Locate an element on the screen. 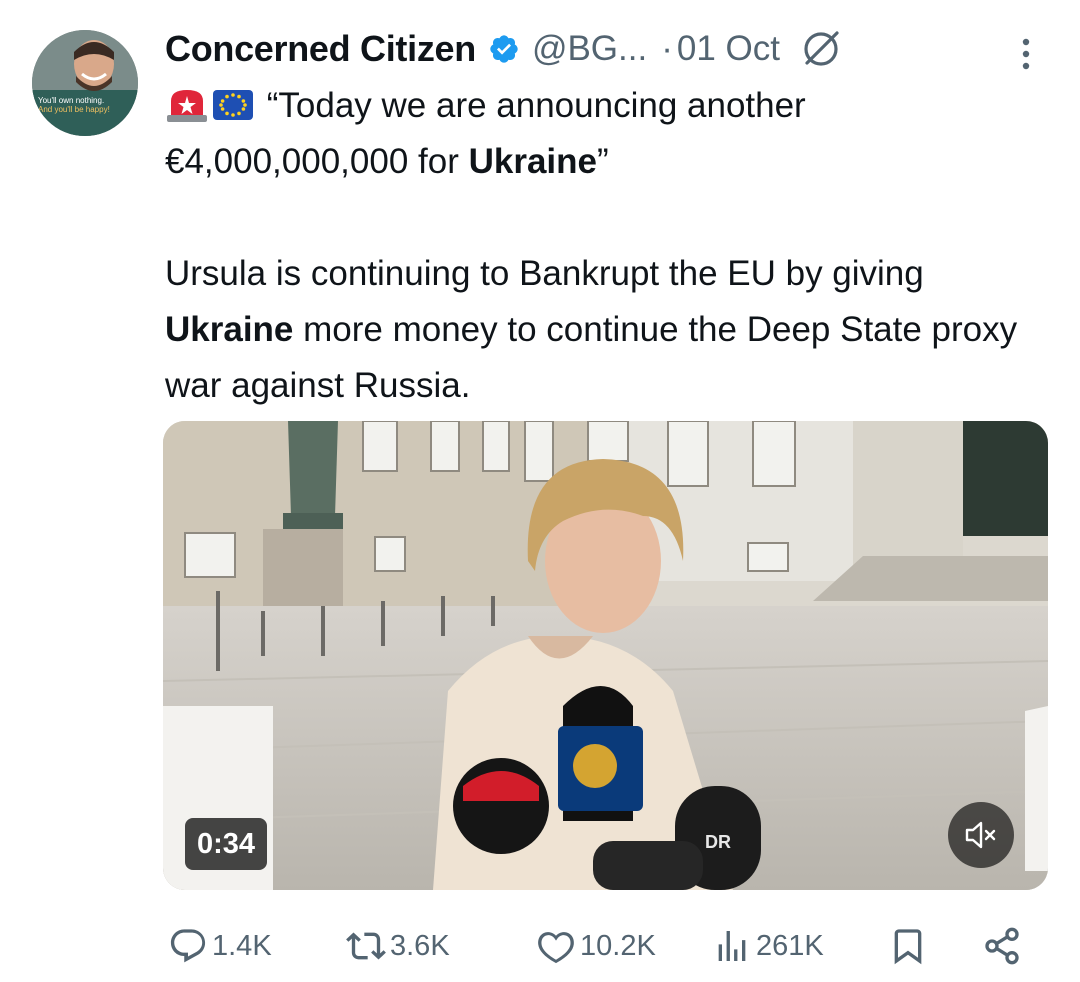 This screenshot has width=1080, height=982. mute-button is located at coordinates (981, 835).